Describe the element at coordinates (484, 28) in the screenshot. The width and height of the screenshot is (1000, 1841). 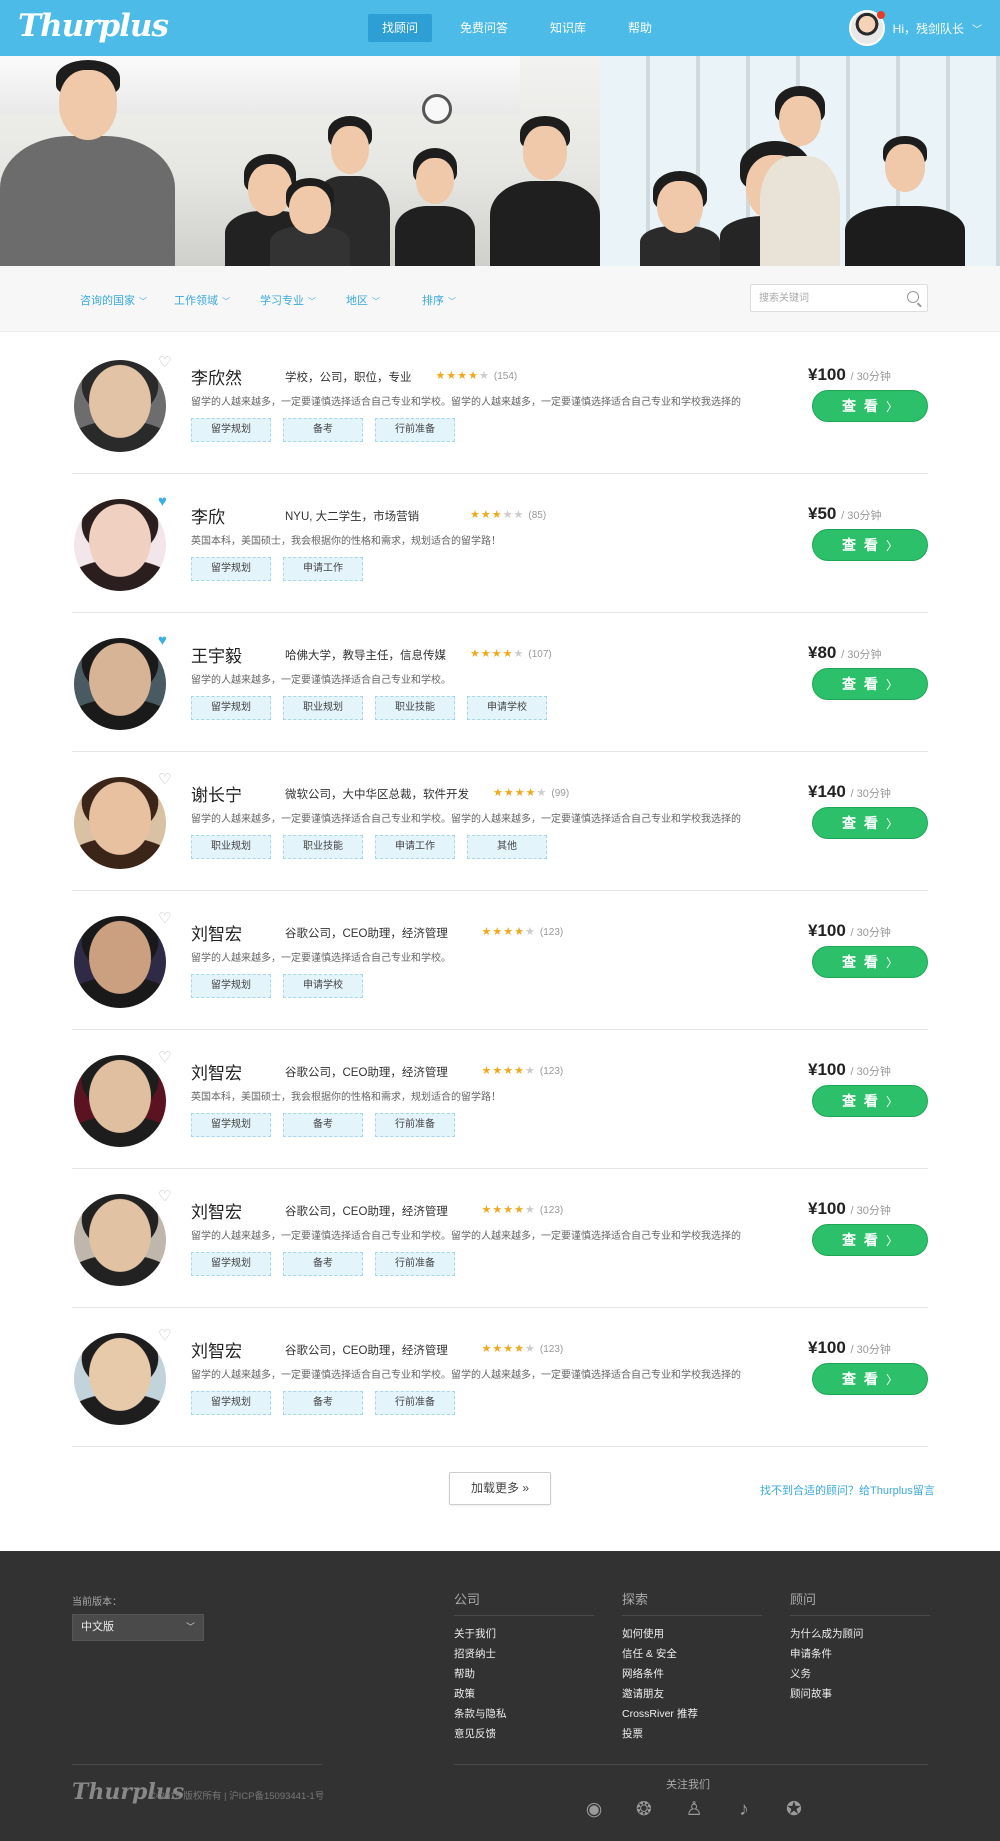
I see `nav-free-qa: 免费问答` at that location.